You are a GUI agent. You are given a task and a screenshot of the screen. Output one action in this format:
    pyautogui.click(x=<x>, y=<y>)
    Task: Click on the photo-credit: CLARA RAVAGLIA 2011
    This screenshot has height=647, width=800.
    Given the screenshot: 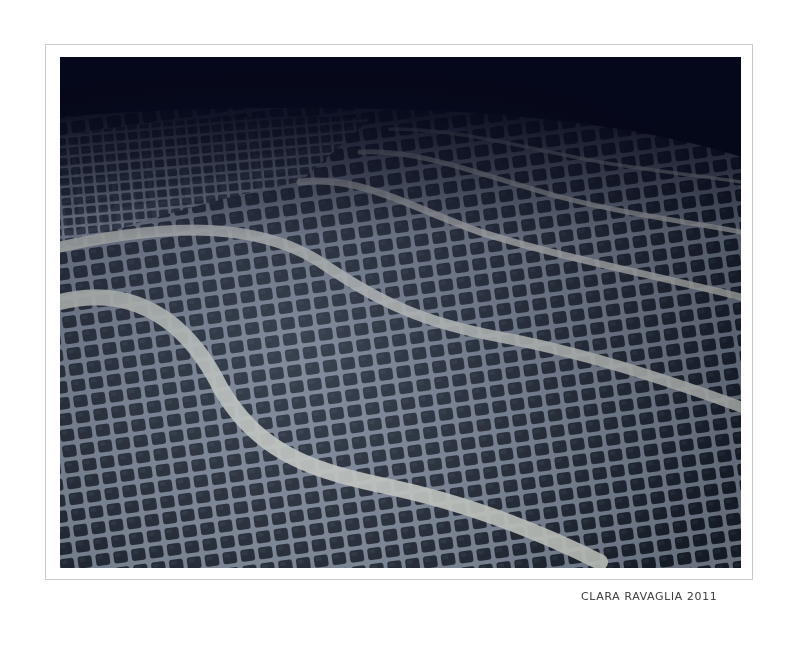 What is the action you would take?
    pyautogui.click(x=649, y=596)
    